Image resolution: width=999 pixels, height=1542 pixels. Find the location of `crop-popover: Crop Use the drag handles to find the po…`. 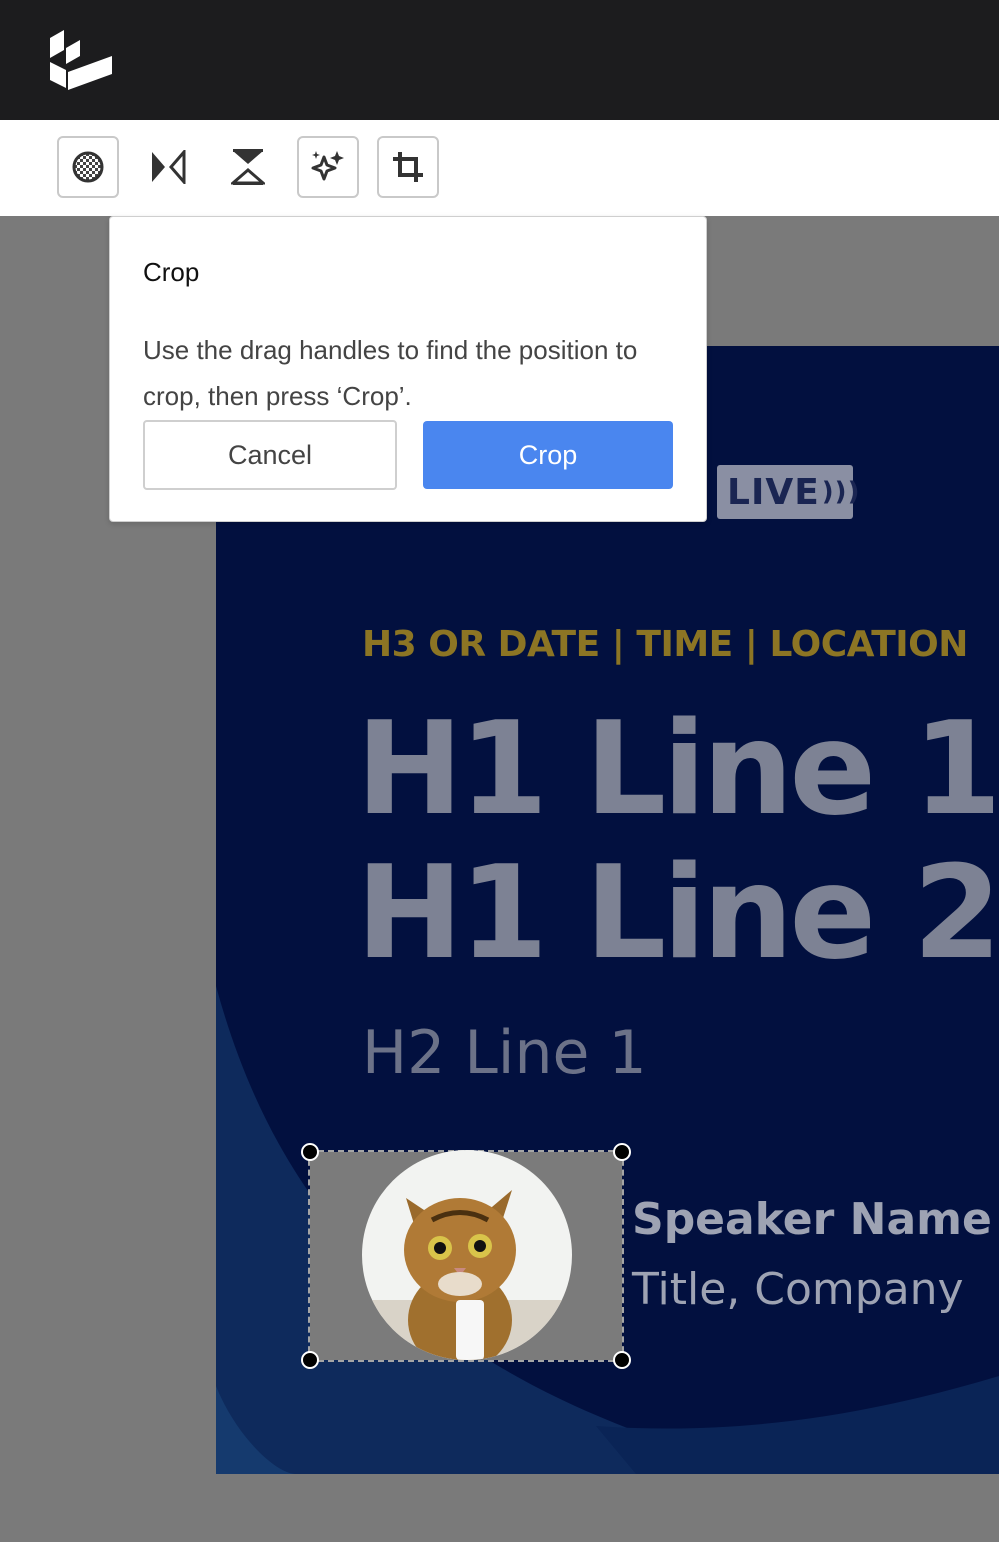

crop-popover: Crop Use the drag handles to find the po… is located at coordinates (408, 369).